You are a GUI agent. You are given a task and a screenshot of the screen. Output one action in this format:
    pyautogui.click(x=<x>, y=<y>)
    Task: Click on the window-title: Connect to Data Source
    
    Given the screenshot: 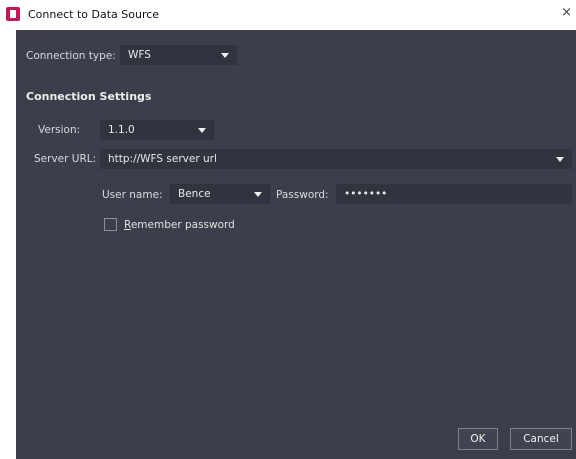 What is the action you would take?
    pyautogui.click(x=94, y=14)
    